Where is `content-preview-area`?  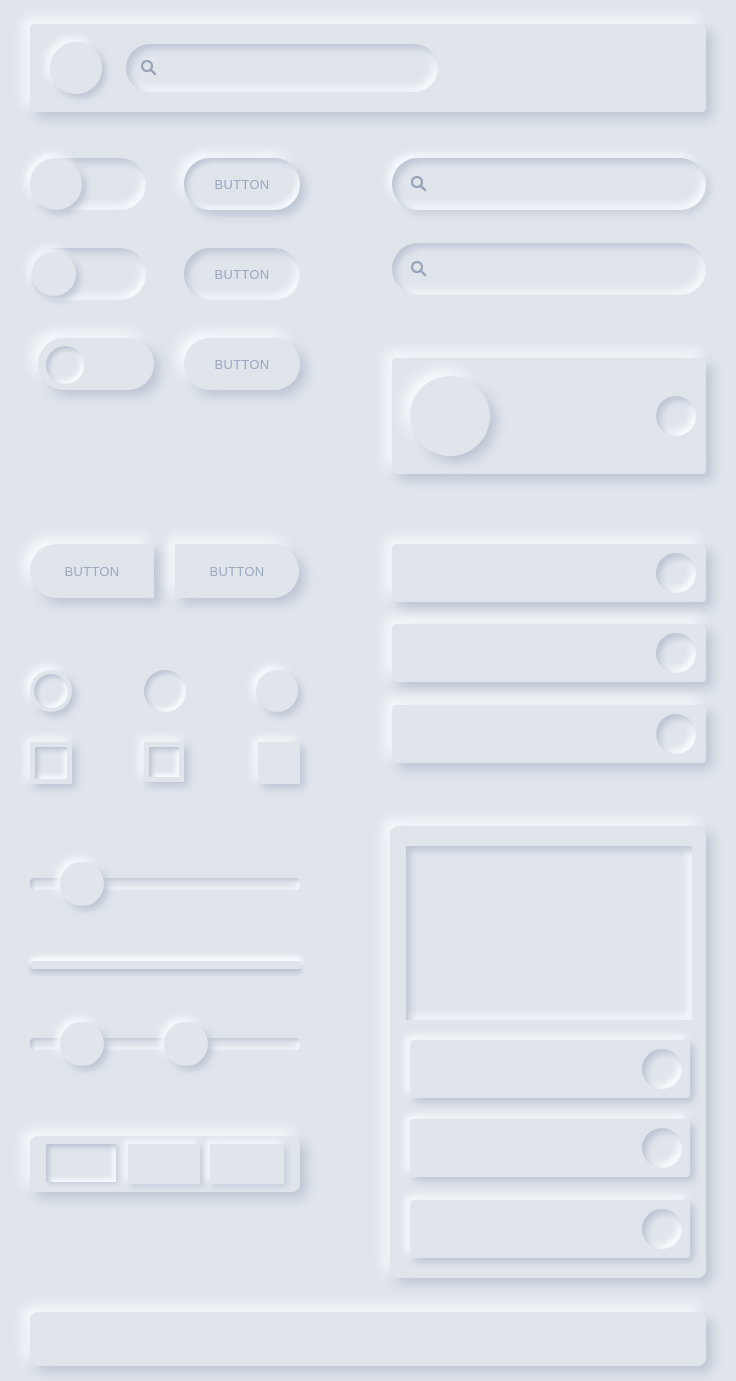
content-preview-area is located at coordinates (549, 933).